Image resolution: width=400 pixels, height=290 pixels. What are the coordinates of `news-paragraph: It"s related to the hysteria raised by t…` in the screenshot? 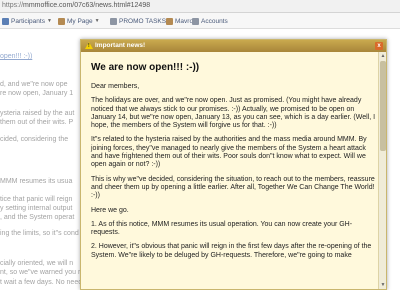 It's located at (229, 152).